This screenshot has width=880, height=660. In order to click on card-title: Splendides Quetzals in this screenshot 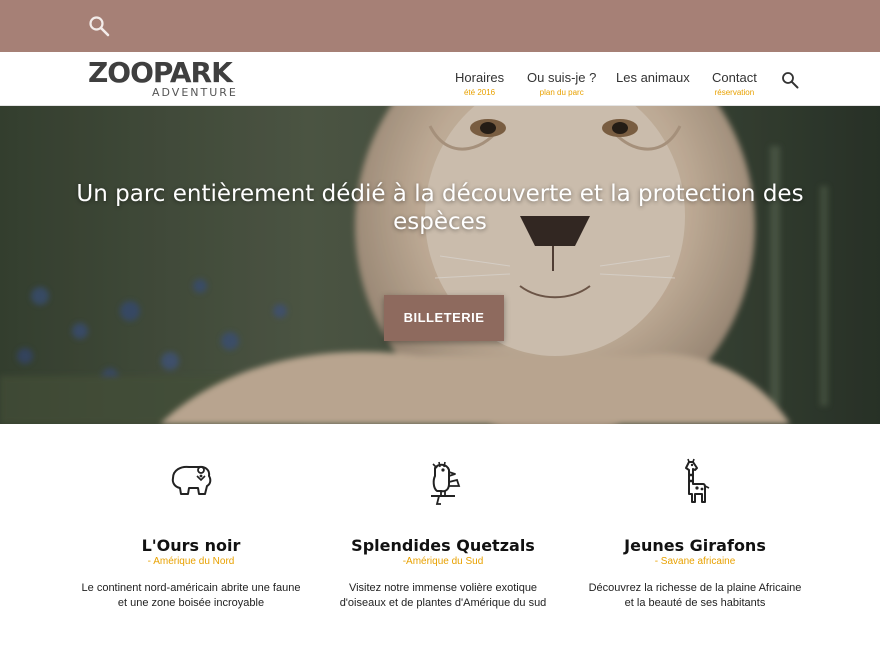, I will do `click(443, 545)`.